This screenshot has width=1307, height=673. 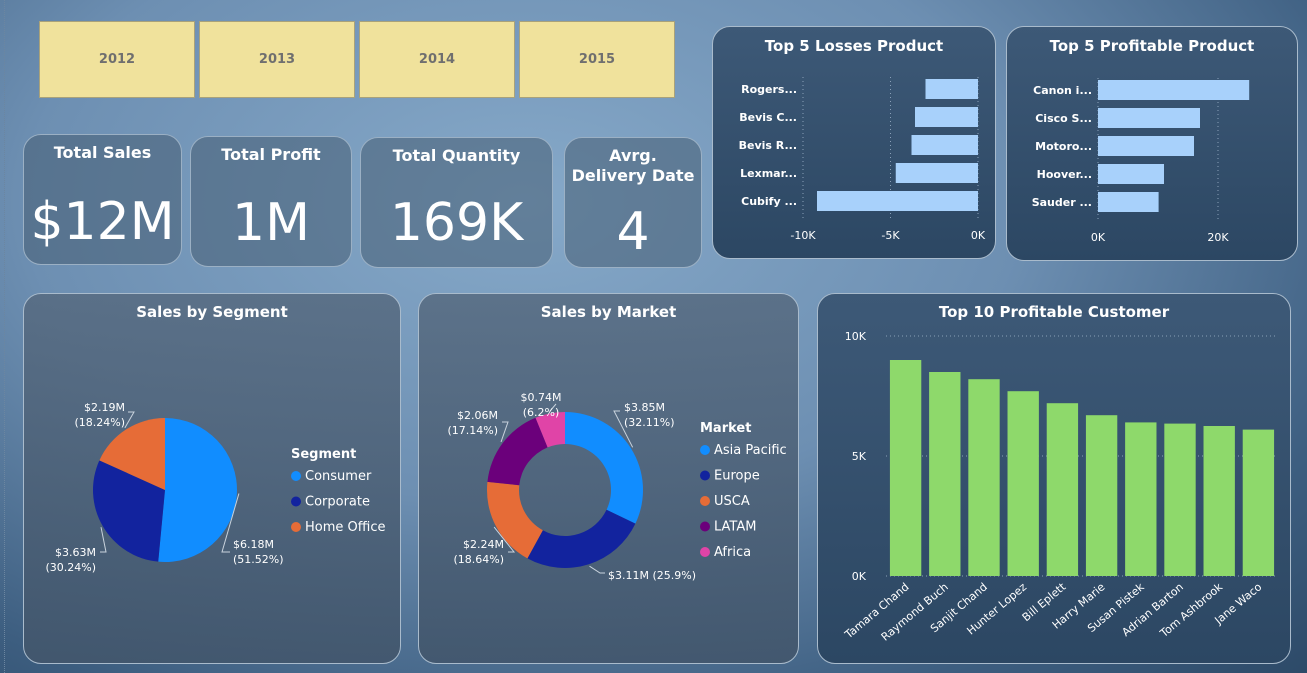 I want to click on kpi-total-profit: Total Profit 1M, so click(x=271, y=201).